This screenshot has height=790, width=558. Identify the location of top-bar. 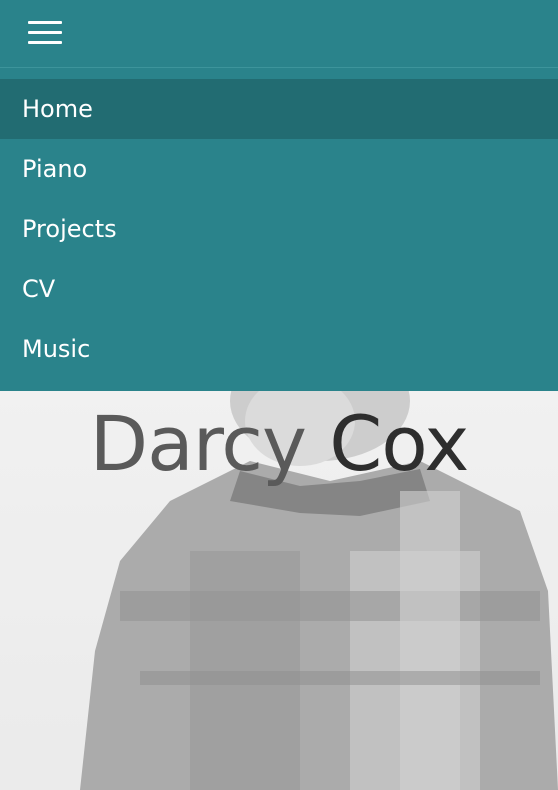
(279, 34).